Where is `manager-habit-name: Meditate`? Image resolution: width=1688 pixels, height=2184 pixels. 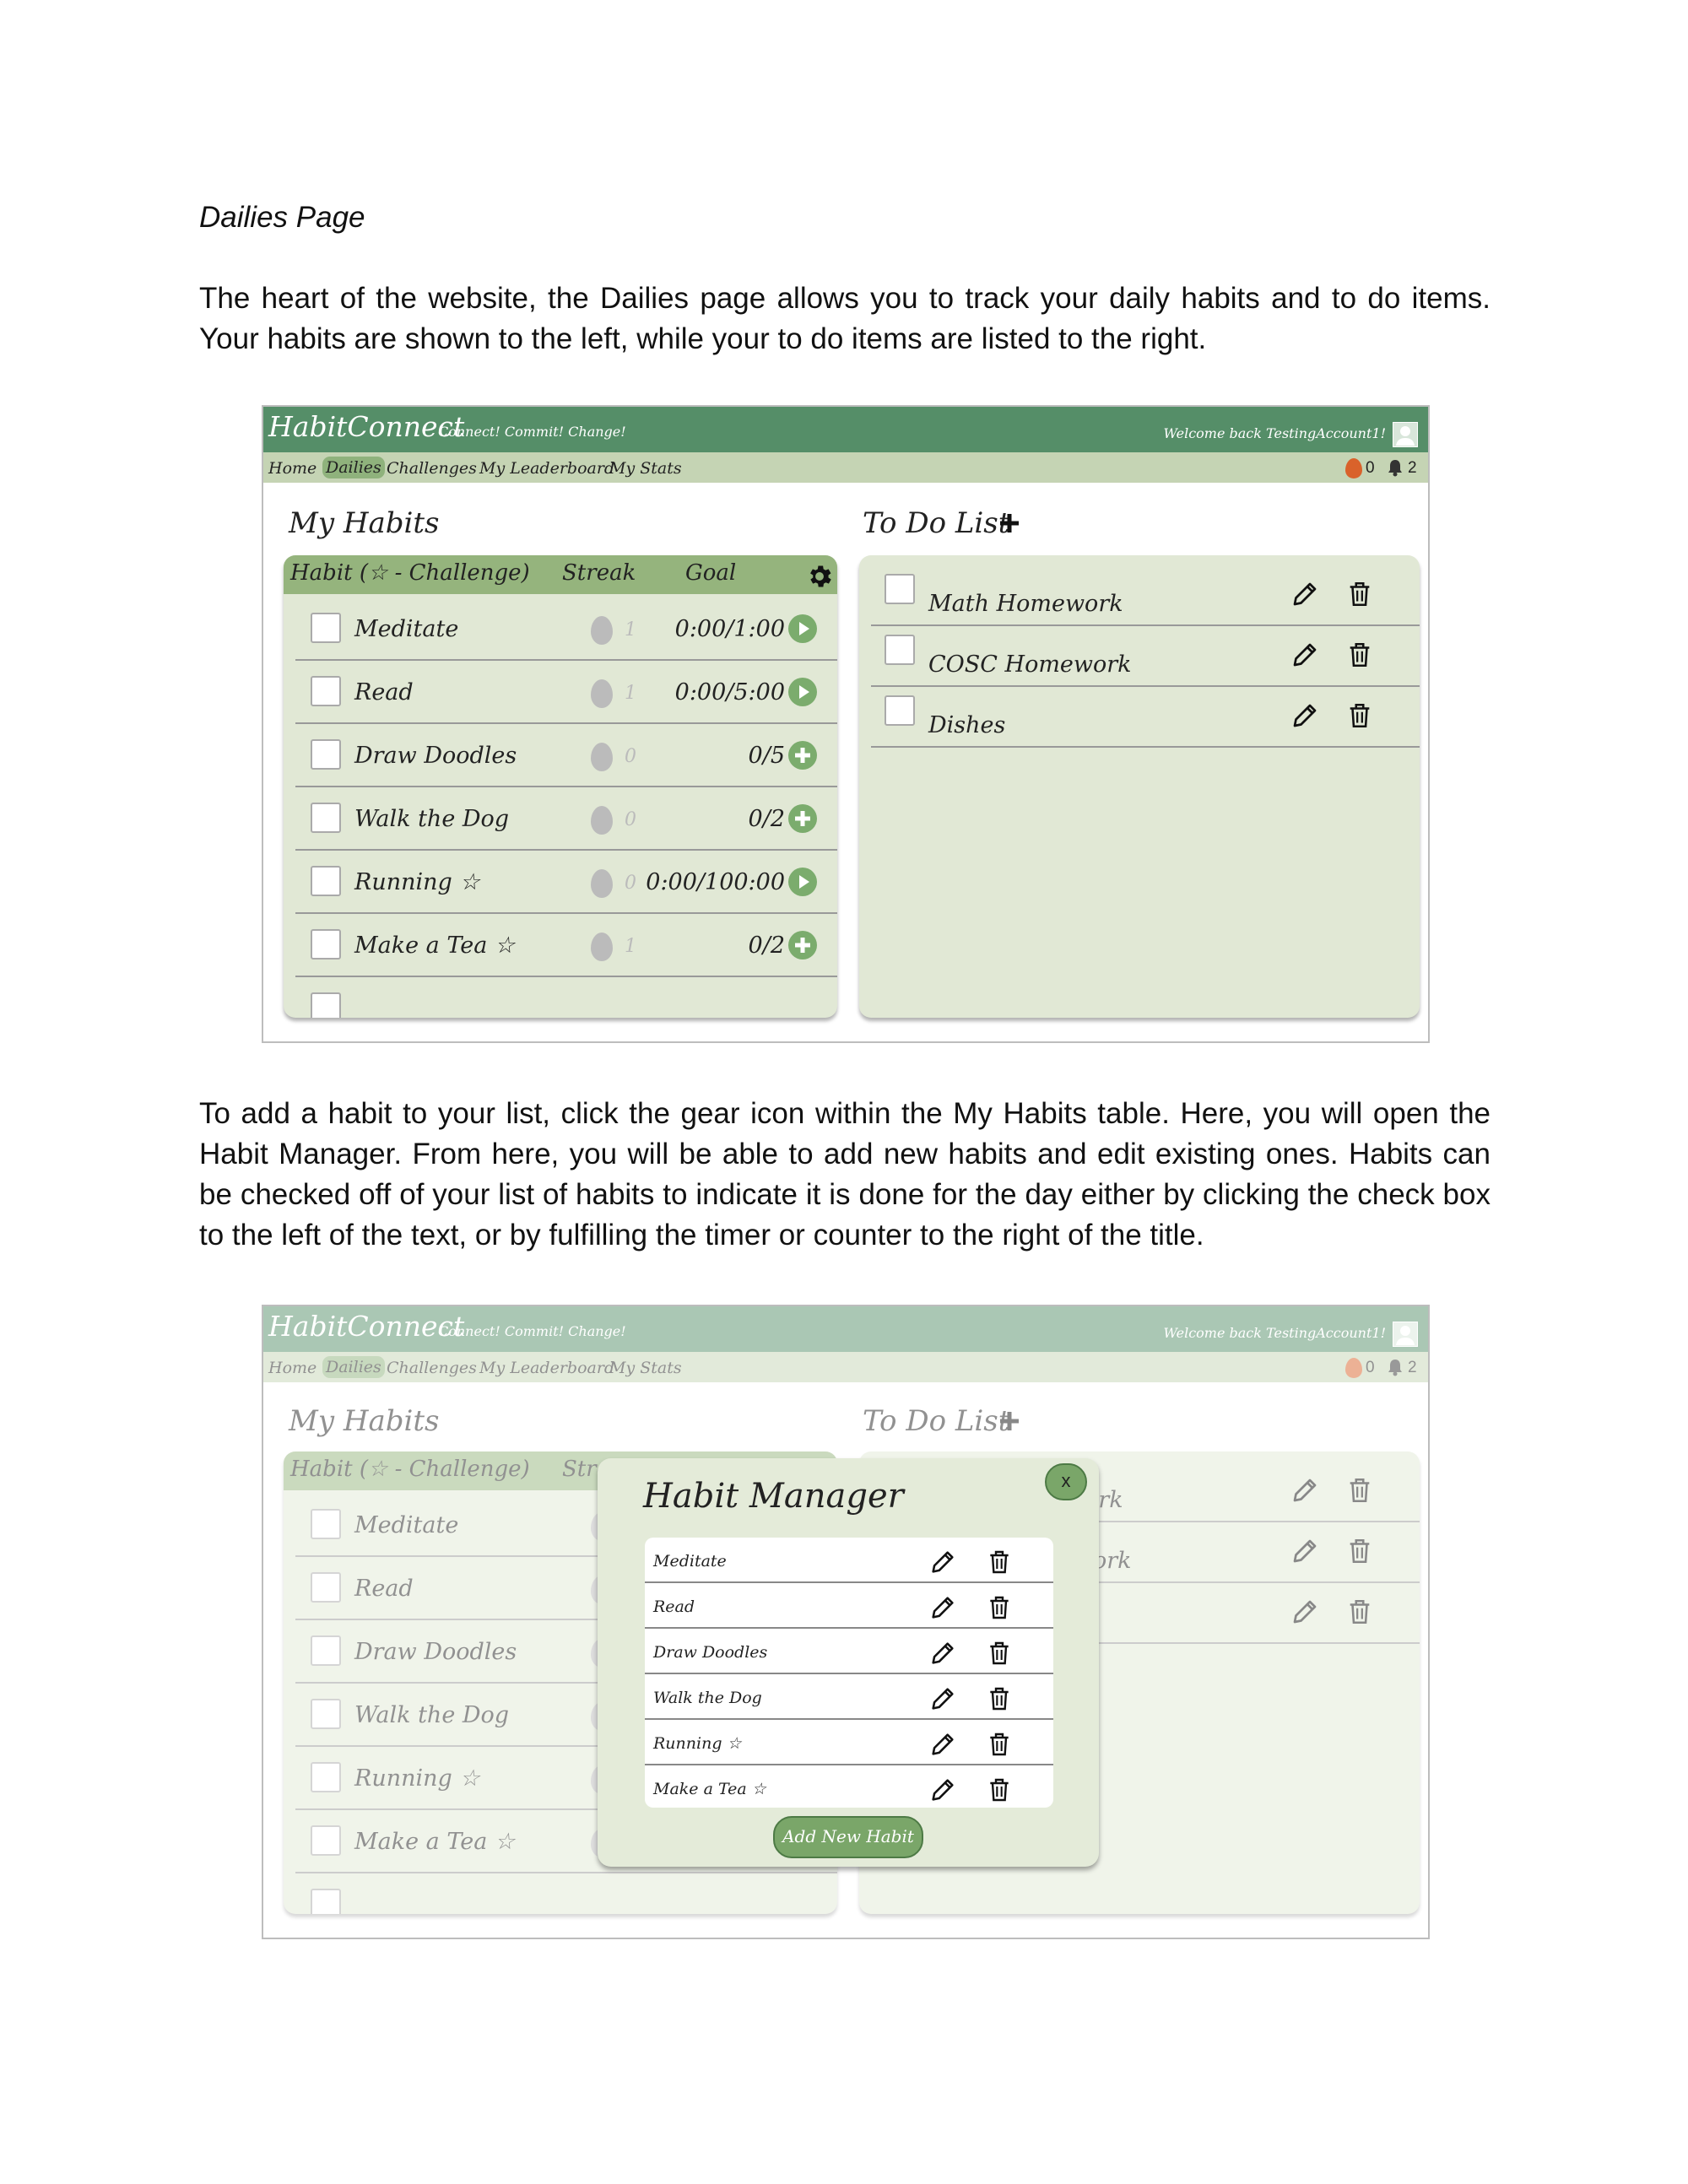
manager-habit-name: Meditate is located at coordinates (690, 1561).